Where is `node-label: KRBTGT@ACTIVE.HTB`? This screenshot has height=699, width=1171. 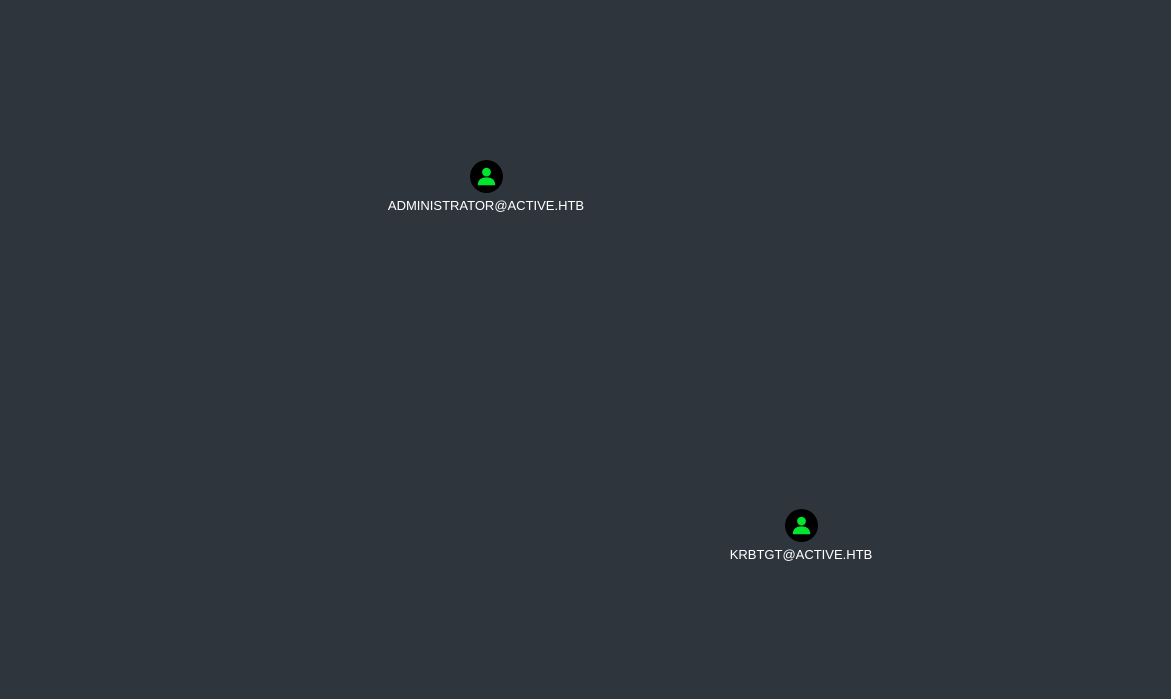 node-label: KRBTGT@ACTIVE.HTB is located at coordinates (801, 554).